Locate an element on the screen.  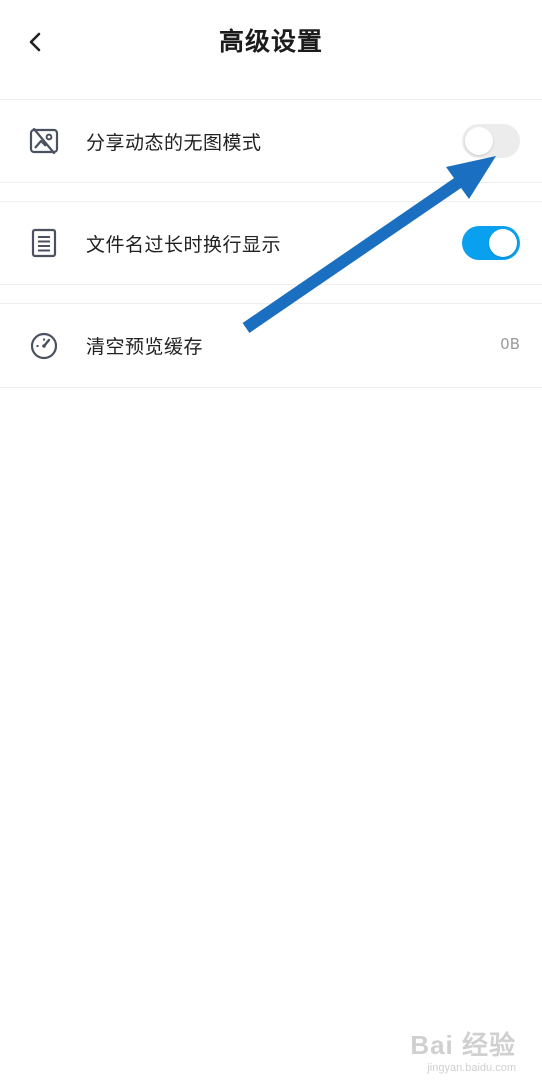
image-off-icon is located at coordinates (44, 141).